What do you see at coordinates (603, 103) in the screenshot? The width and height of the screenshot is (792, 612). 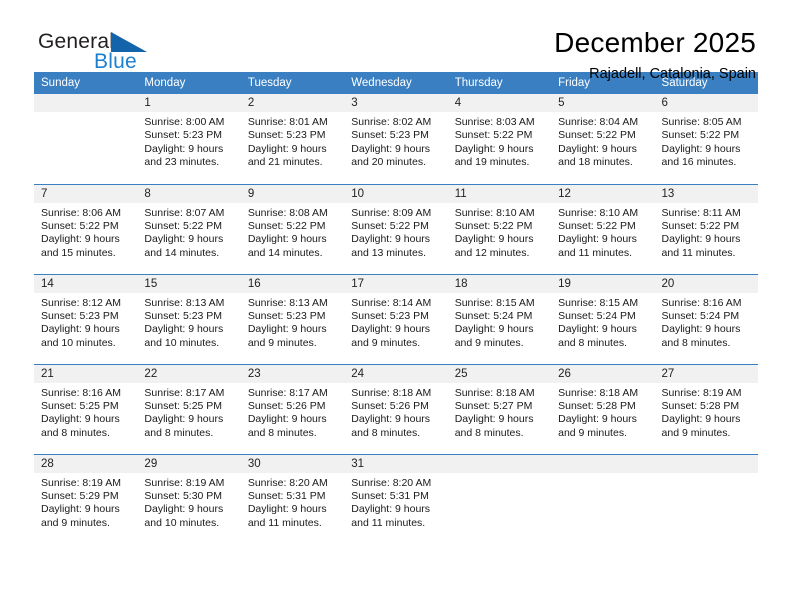 I see `day-number: 5` at bounding box center [603, 103].